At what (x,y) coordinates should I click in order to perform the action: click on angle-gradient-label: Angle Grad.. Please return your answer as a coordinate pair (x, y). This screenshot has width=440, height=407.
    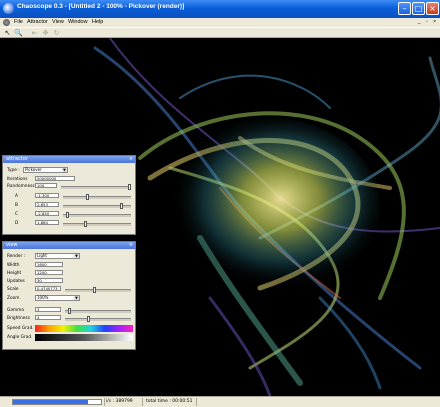
    Looking at the image, I should click on (20, 337).